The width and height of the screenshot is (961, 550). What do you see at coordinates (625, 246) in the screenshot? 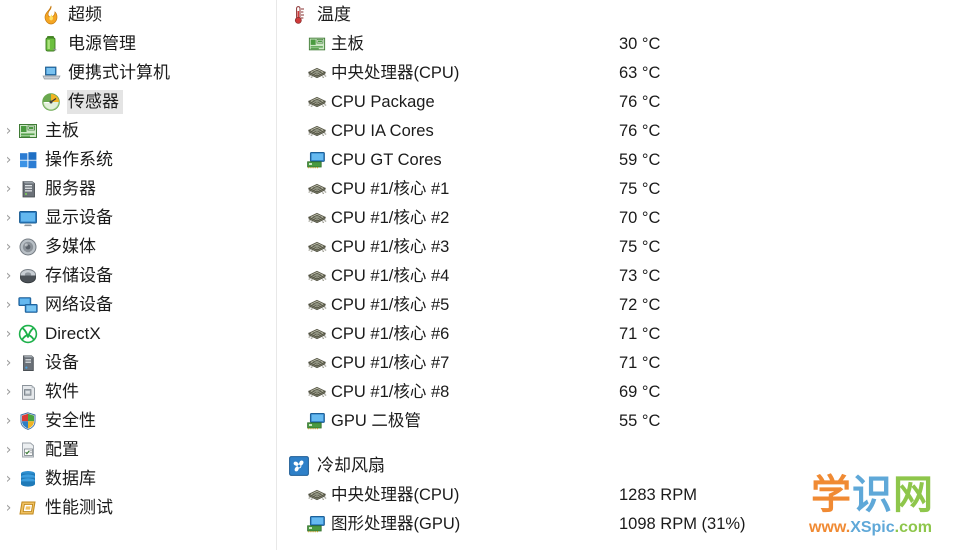
I see `sensor-row: CPU #1/核心 #3 75 °C` at bounding box center [625, 246].